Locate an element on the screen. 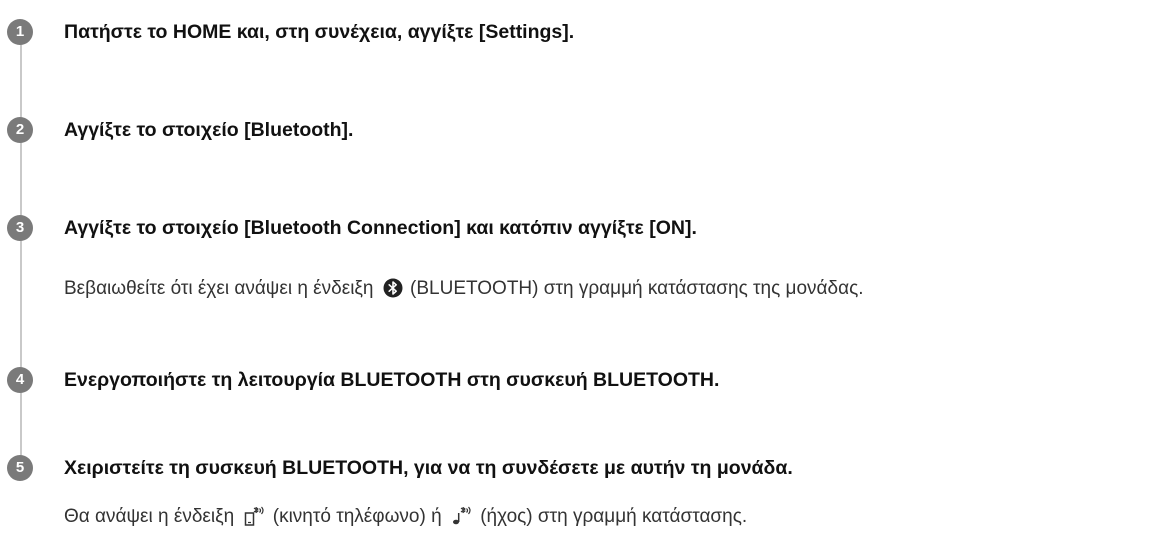  step-number-badge: 4 is located at coordinates (20, 380).